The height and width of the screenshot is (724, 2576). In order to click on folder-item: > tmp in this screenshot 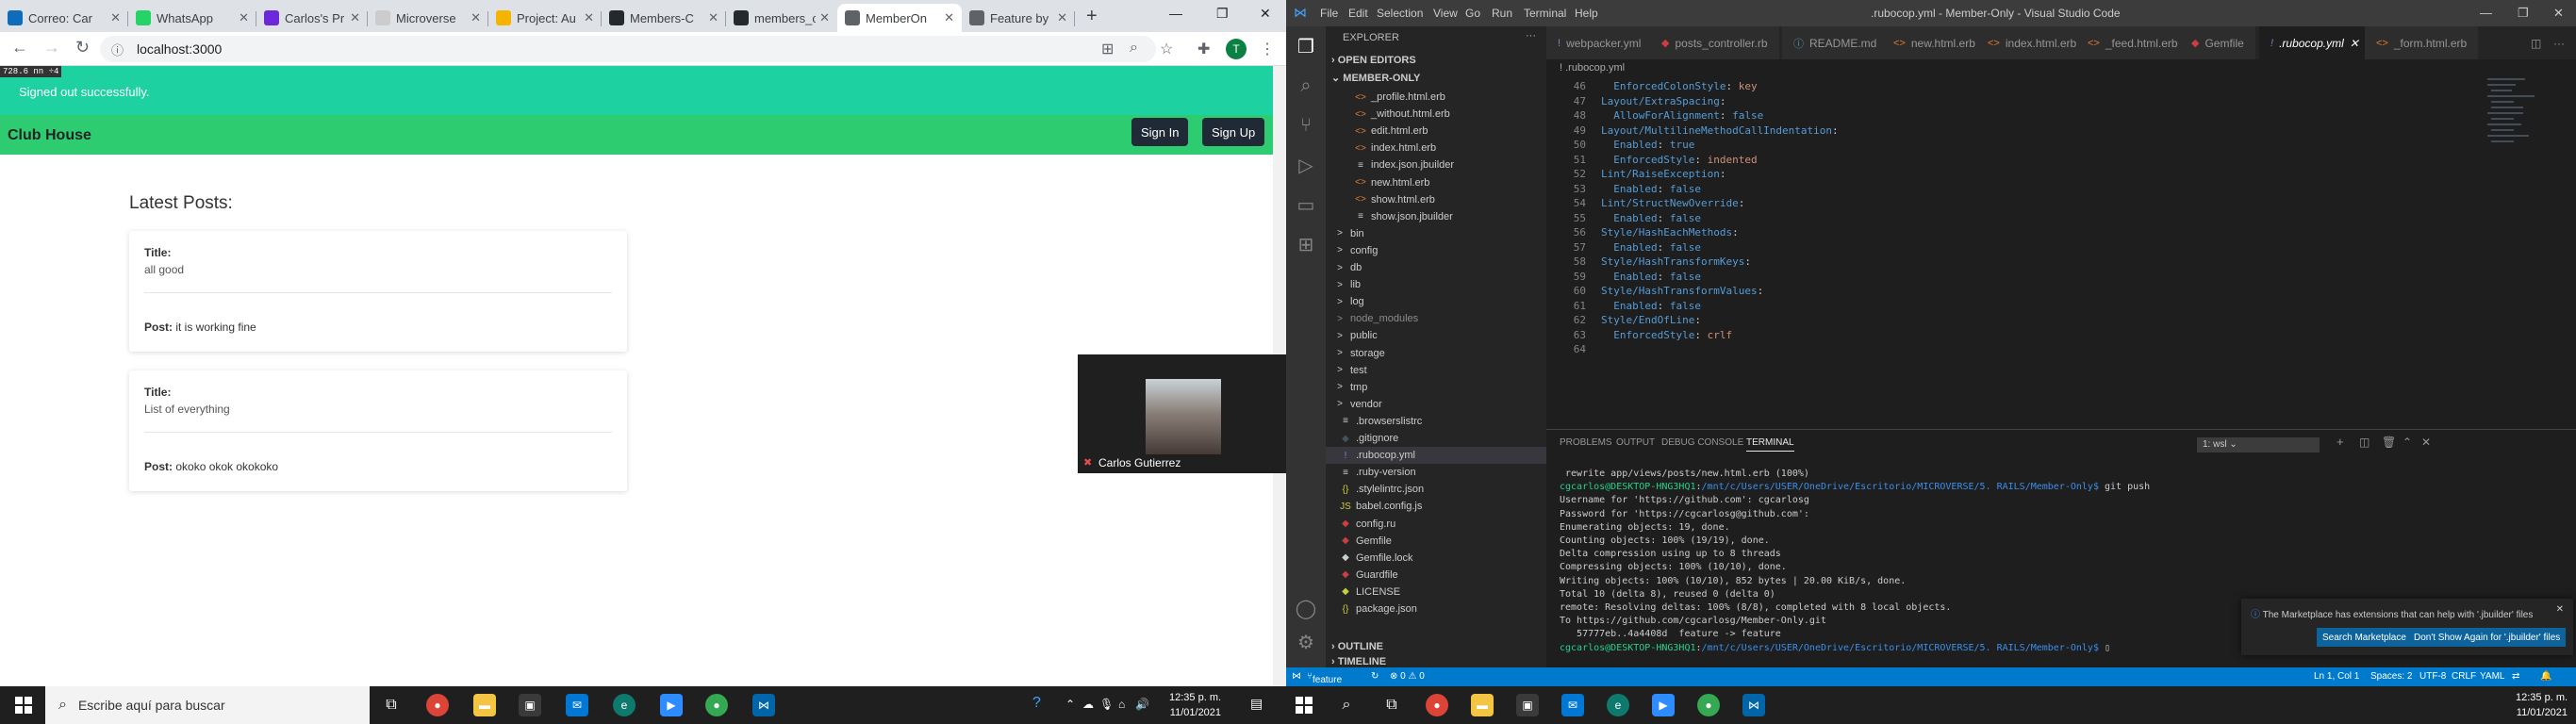, I will do `click(1436, 387)`.